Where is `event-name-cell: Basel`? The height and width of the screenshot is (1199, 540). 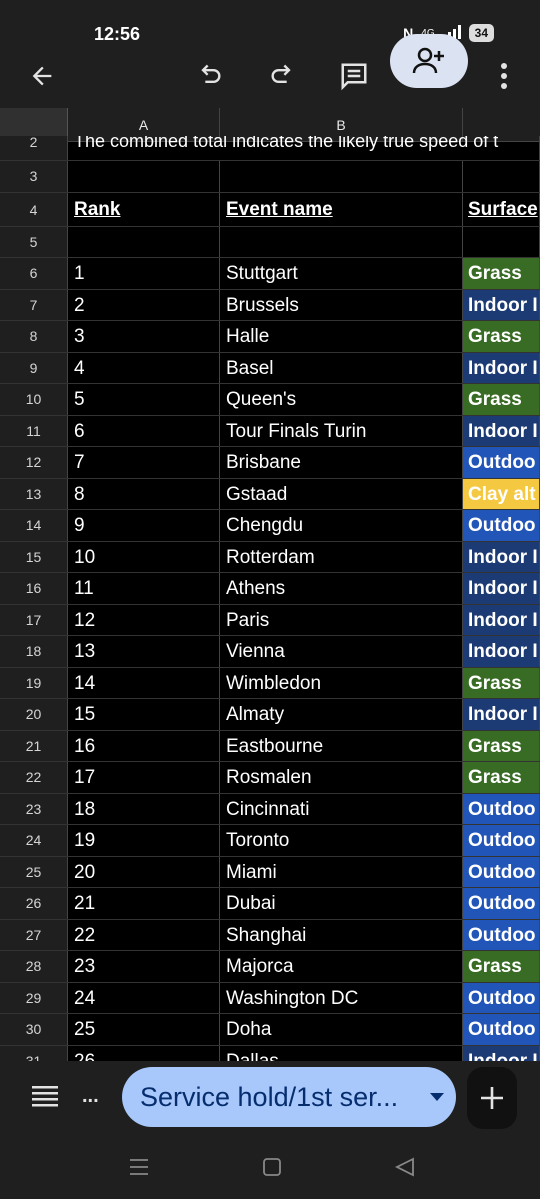 event-name-cell: Basel is located at coordinates (341, 367).